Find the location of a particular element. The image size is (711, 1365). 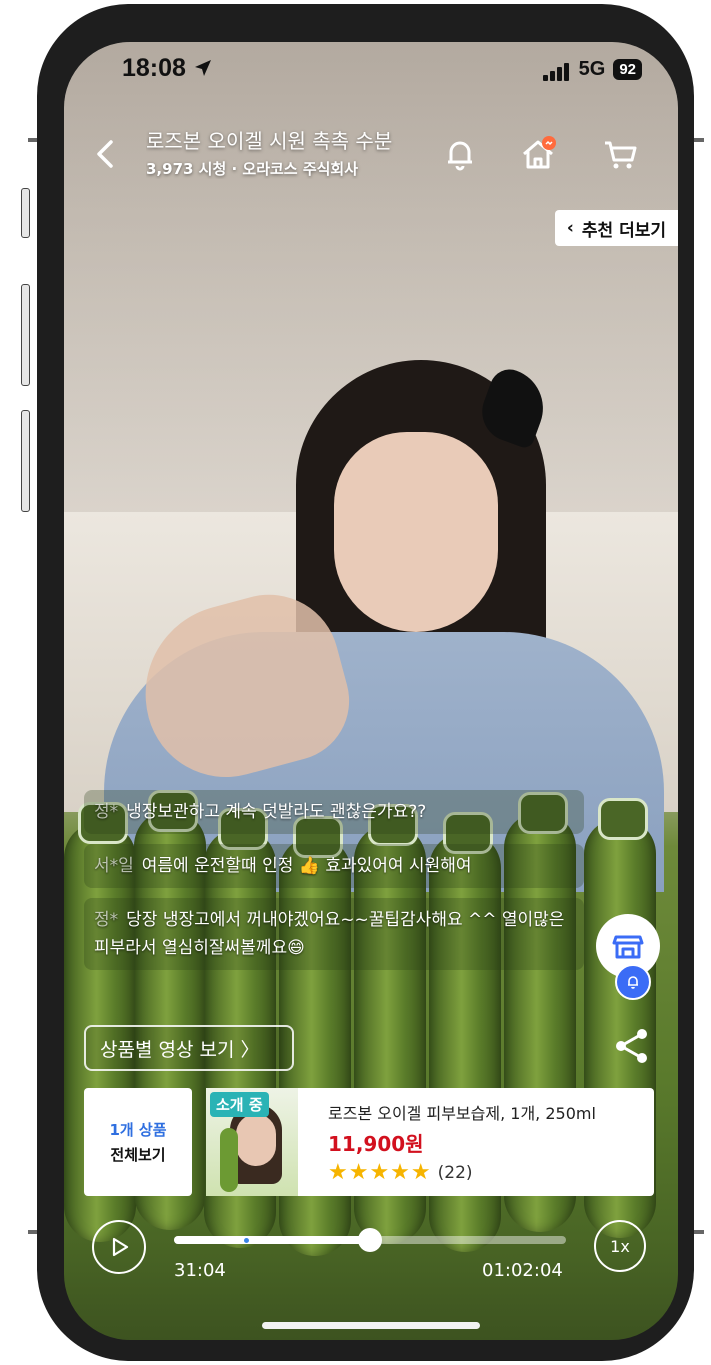

highlight-marker is located at coordinates (246, 1240).